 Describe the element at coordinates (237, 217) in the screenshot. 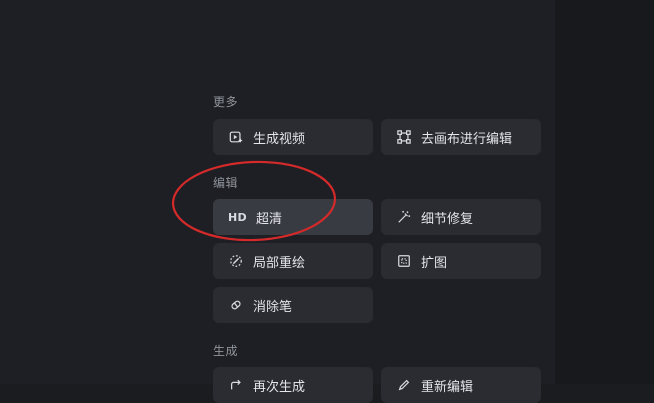

I see `hd-icon: HD` at that location.